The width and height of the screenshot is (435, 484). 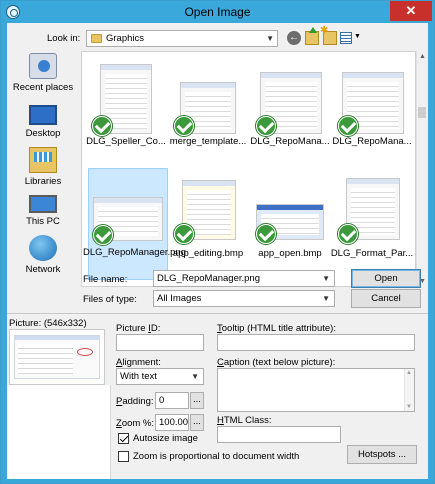 What do you see at coordinates (386, 278) in the screenshot?
I see `open-button: Open` at bounding box center [386, 278].